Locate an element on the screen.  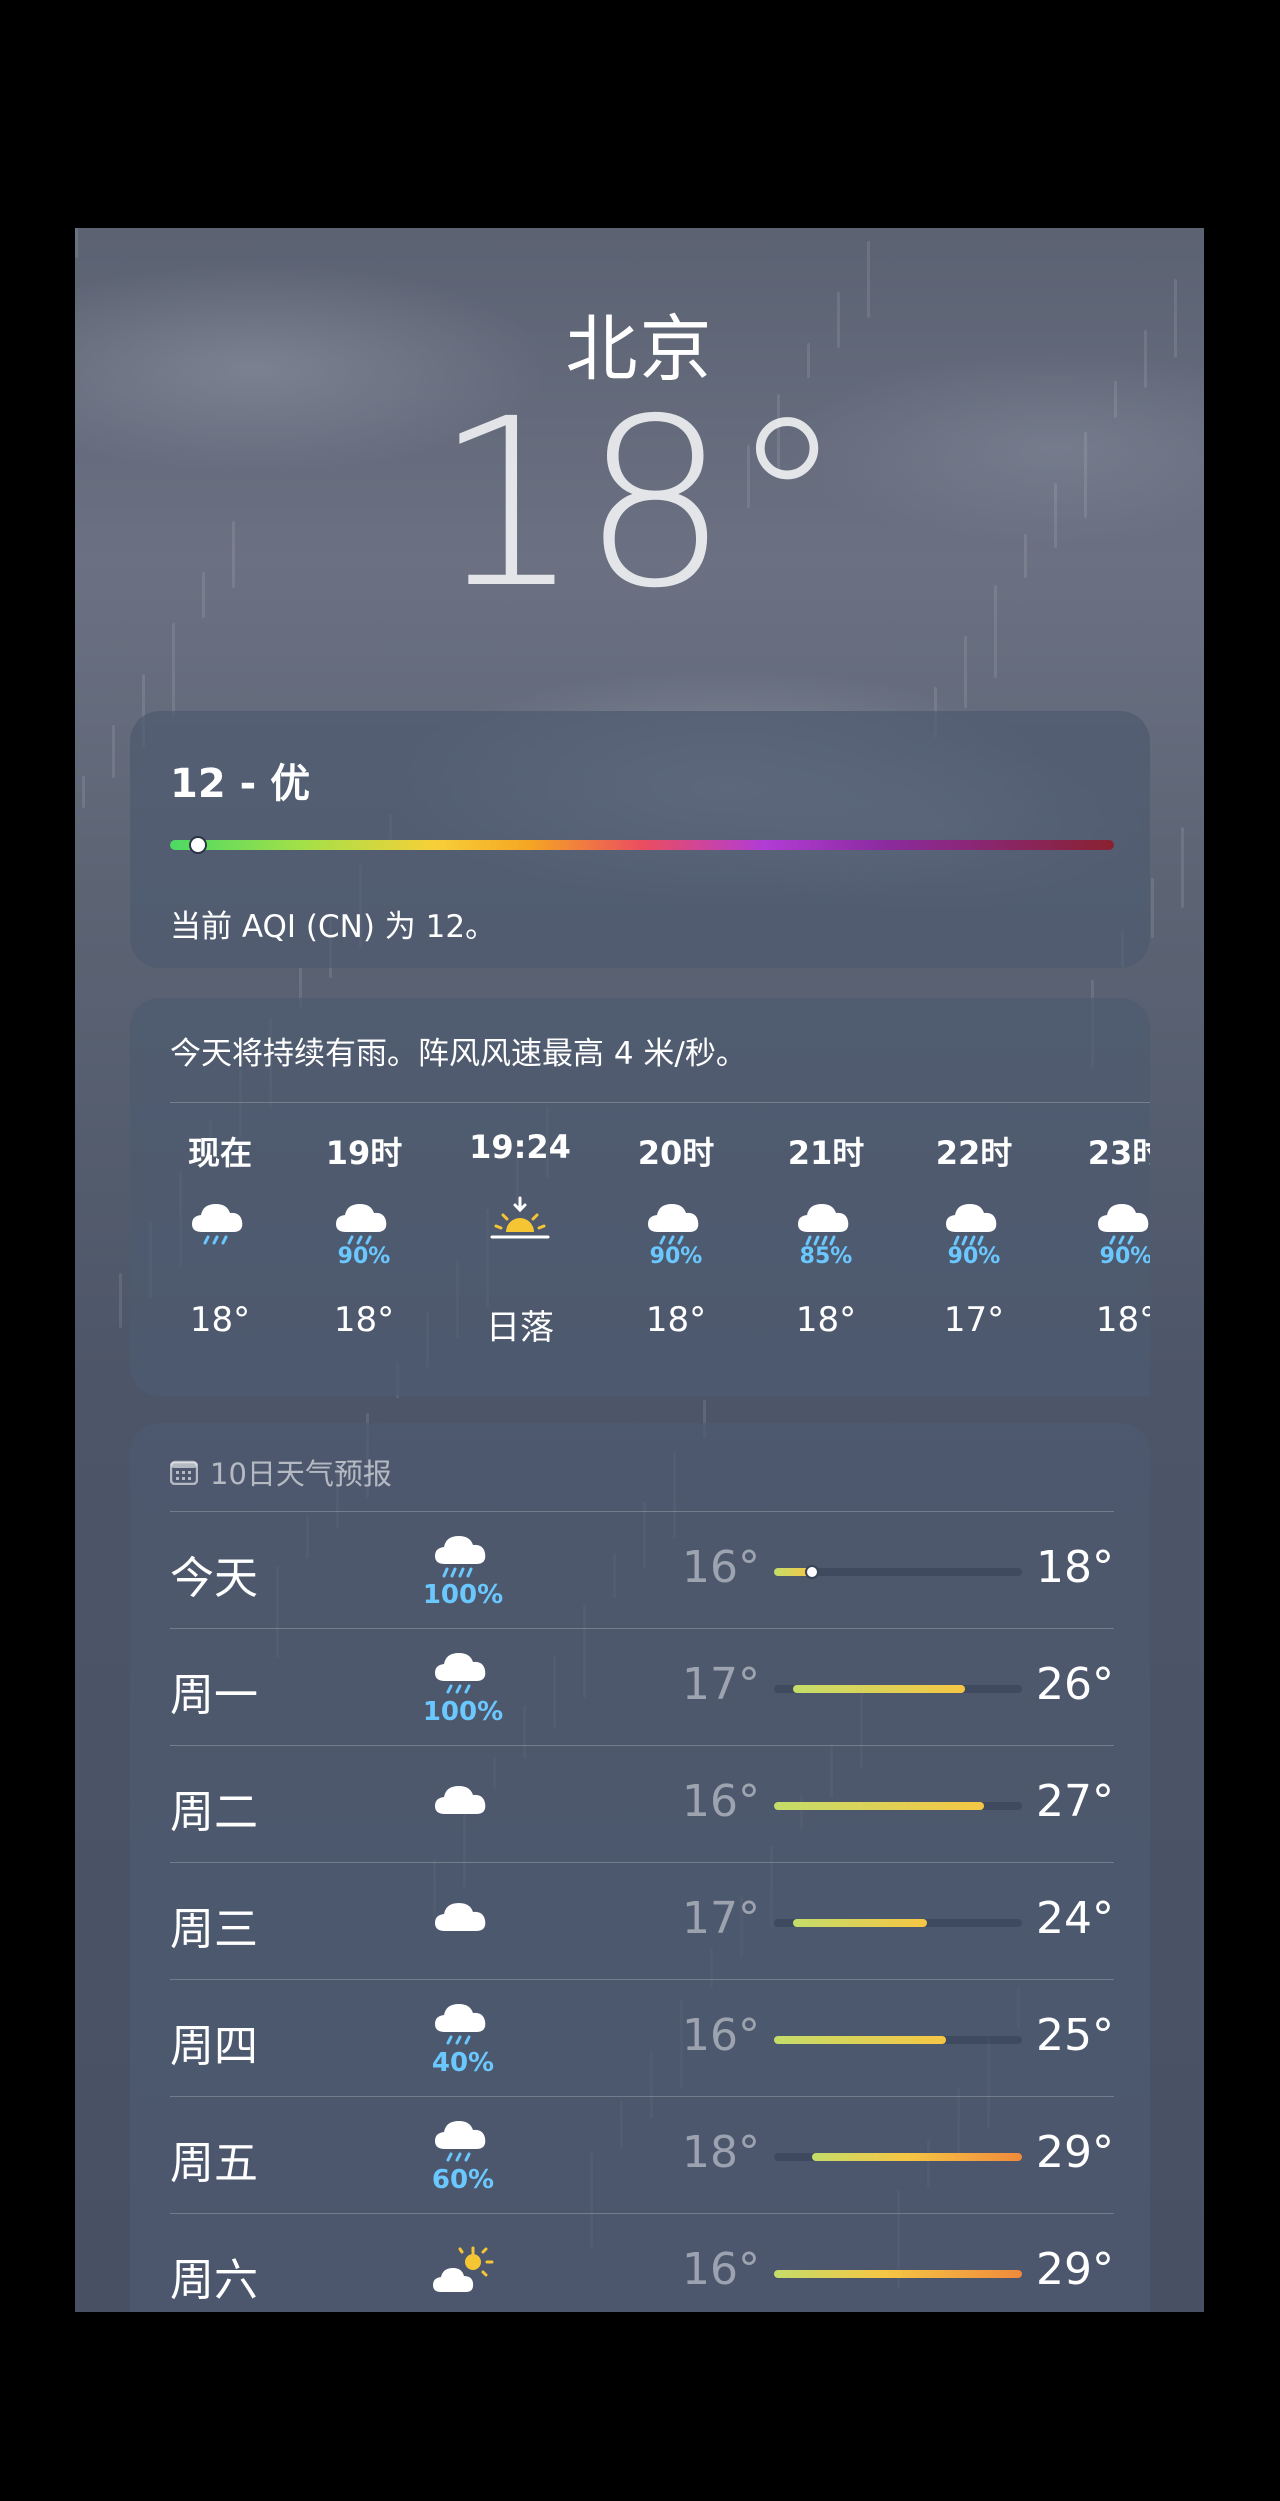
day-row: 周三 17° 24° is located at coordinates (642, 1921).